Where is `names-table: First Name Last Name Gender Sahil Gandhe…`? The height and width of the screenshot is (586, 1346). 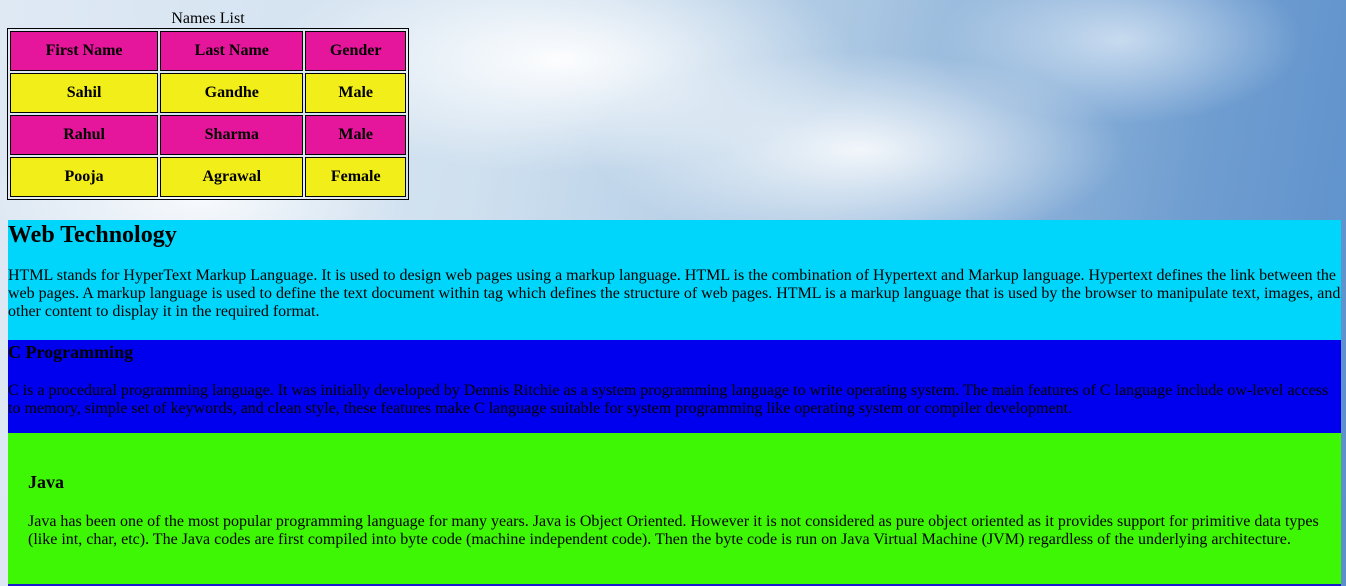 names-table: First Name Last Name Gender Sahil Gandhe… is located at coordinates (208, 114).